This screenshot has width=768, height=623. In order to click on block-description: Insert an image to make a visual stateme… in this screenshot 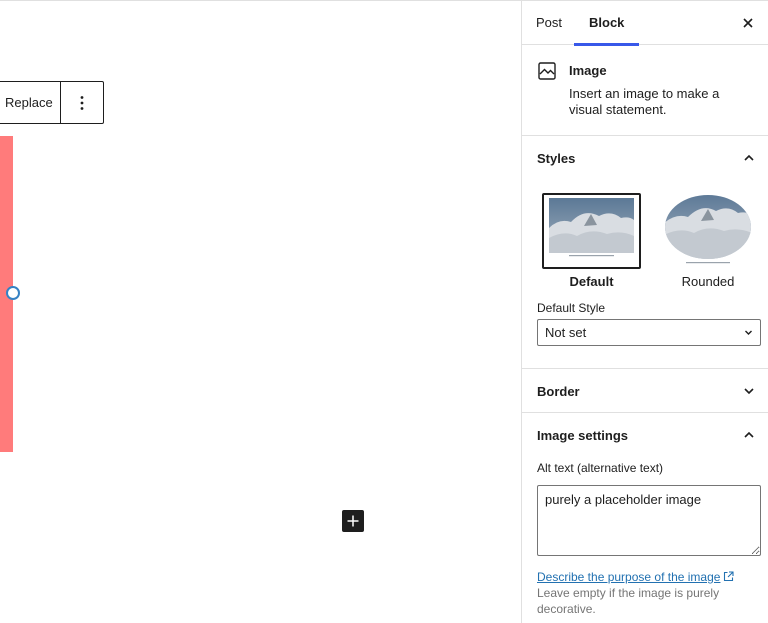, I will do `click(644, 101)`.